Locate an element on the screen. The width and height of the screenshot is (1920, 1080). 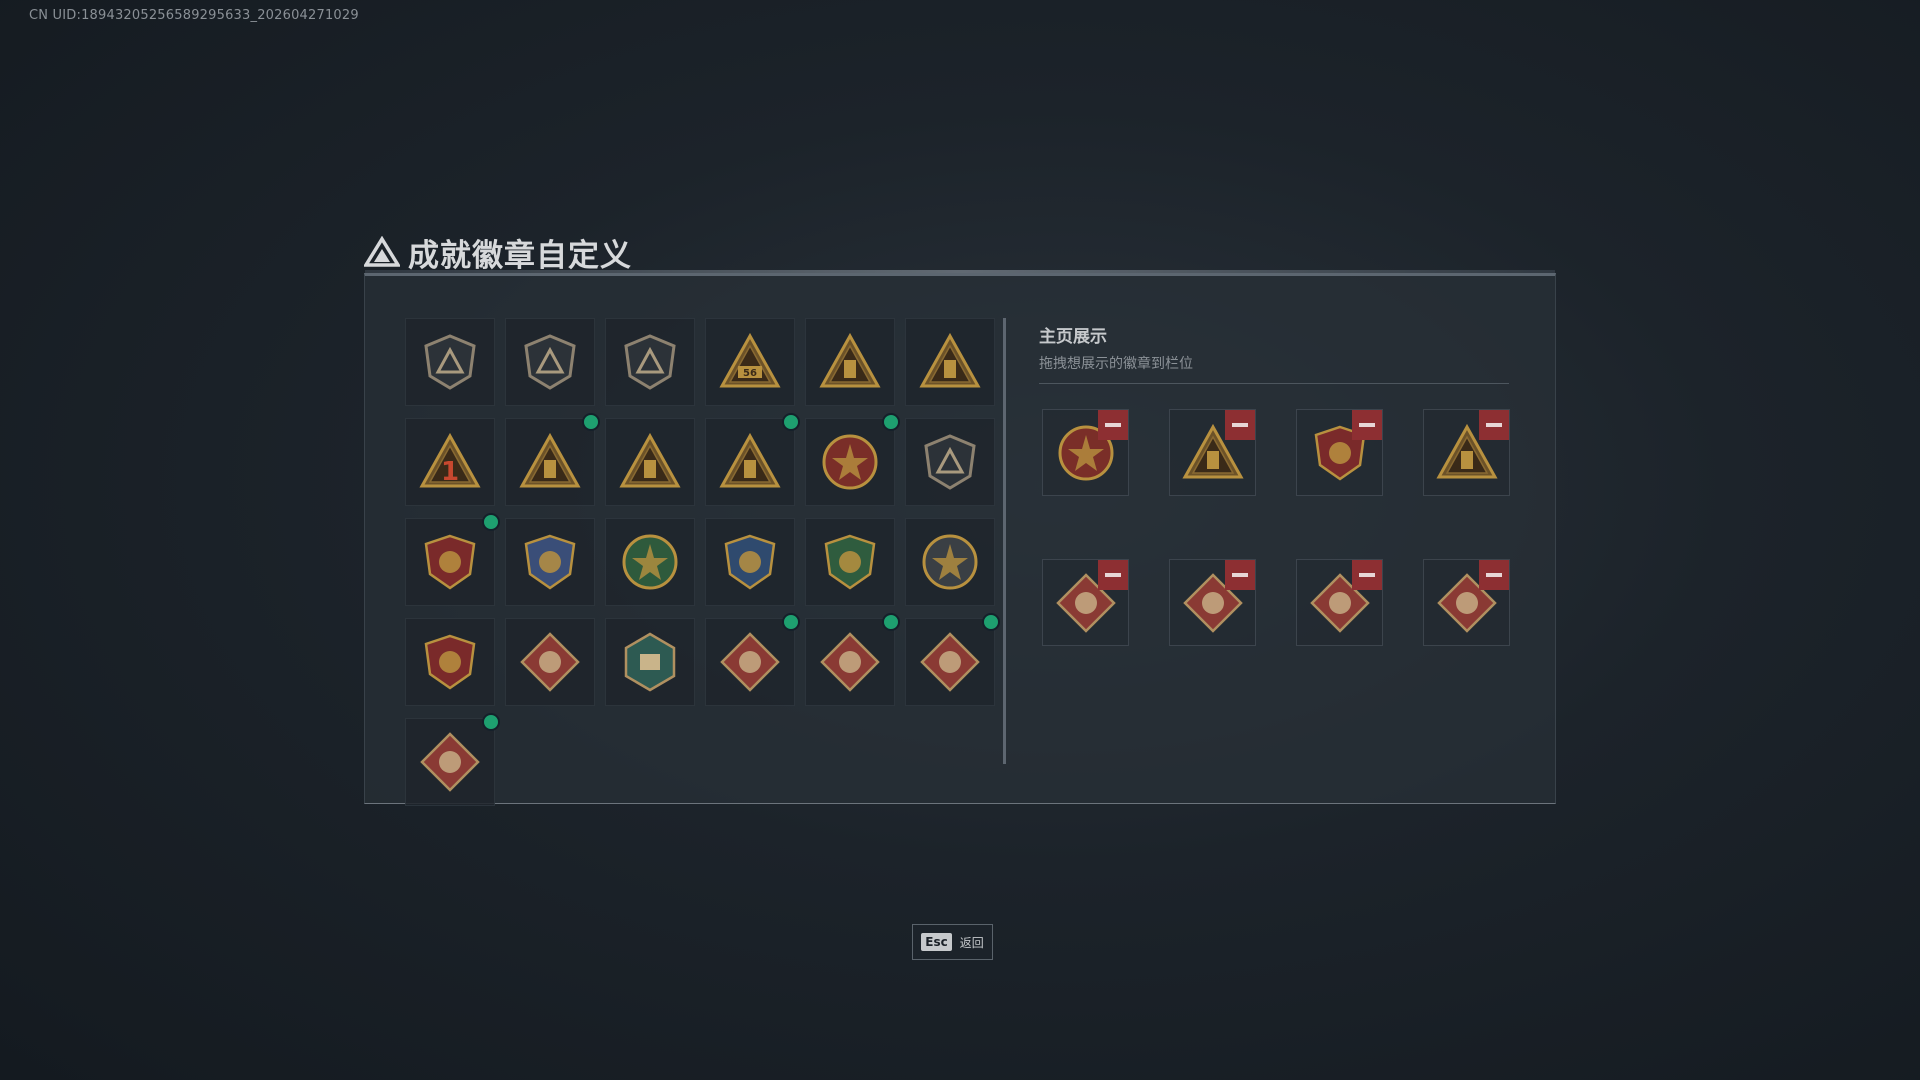
svg-text: 1 is located at coordinates (450, 472).